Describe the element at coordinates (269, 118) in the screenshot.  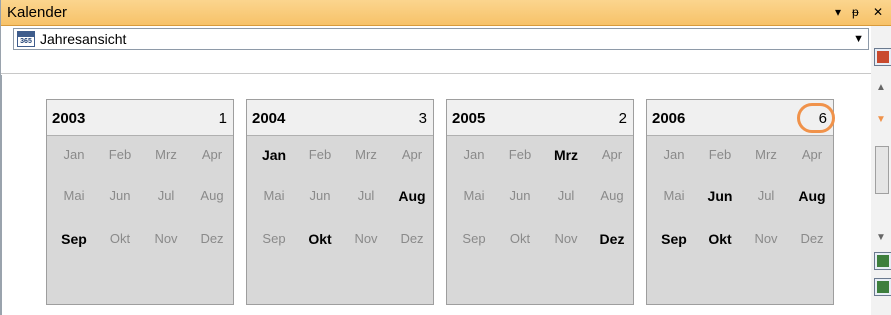
I see `year-label: 2004` at that location.